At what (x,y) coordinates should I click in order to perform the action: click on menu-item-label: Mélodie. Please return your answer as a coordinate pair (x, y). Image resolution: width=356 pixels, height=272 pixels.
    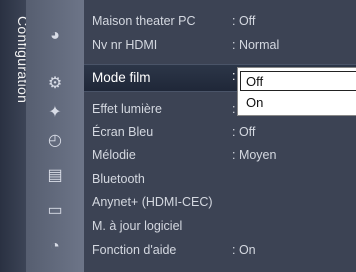
    Looking at the image, I should click on (114, 155).